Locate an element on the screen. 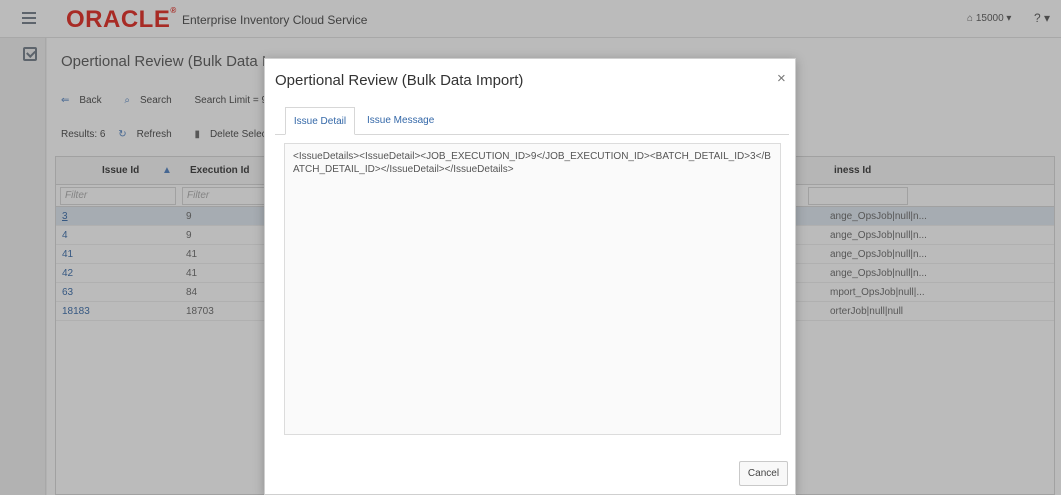 The image size is (1061, 495). cancel-button: Cancel is located at coordinates (763, 473).